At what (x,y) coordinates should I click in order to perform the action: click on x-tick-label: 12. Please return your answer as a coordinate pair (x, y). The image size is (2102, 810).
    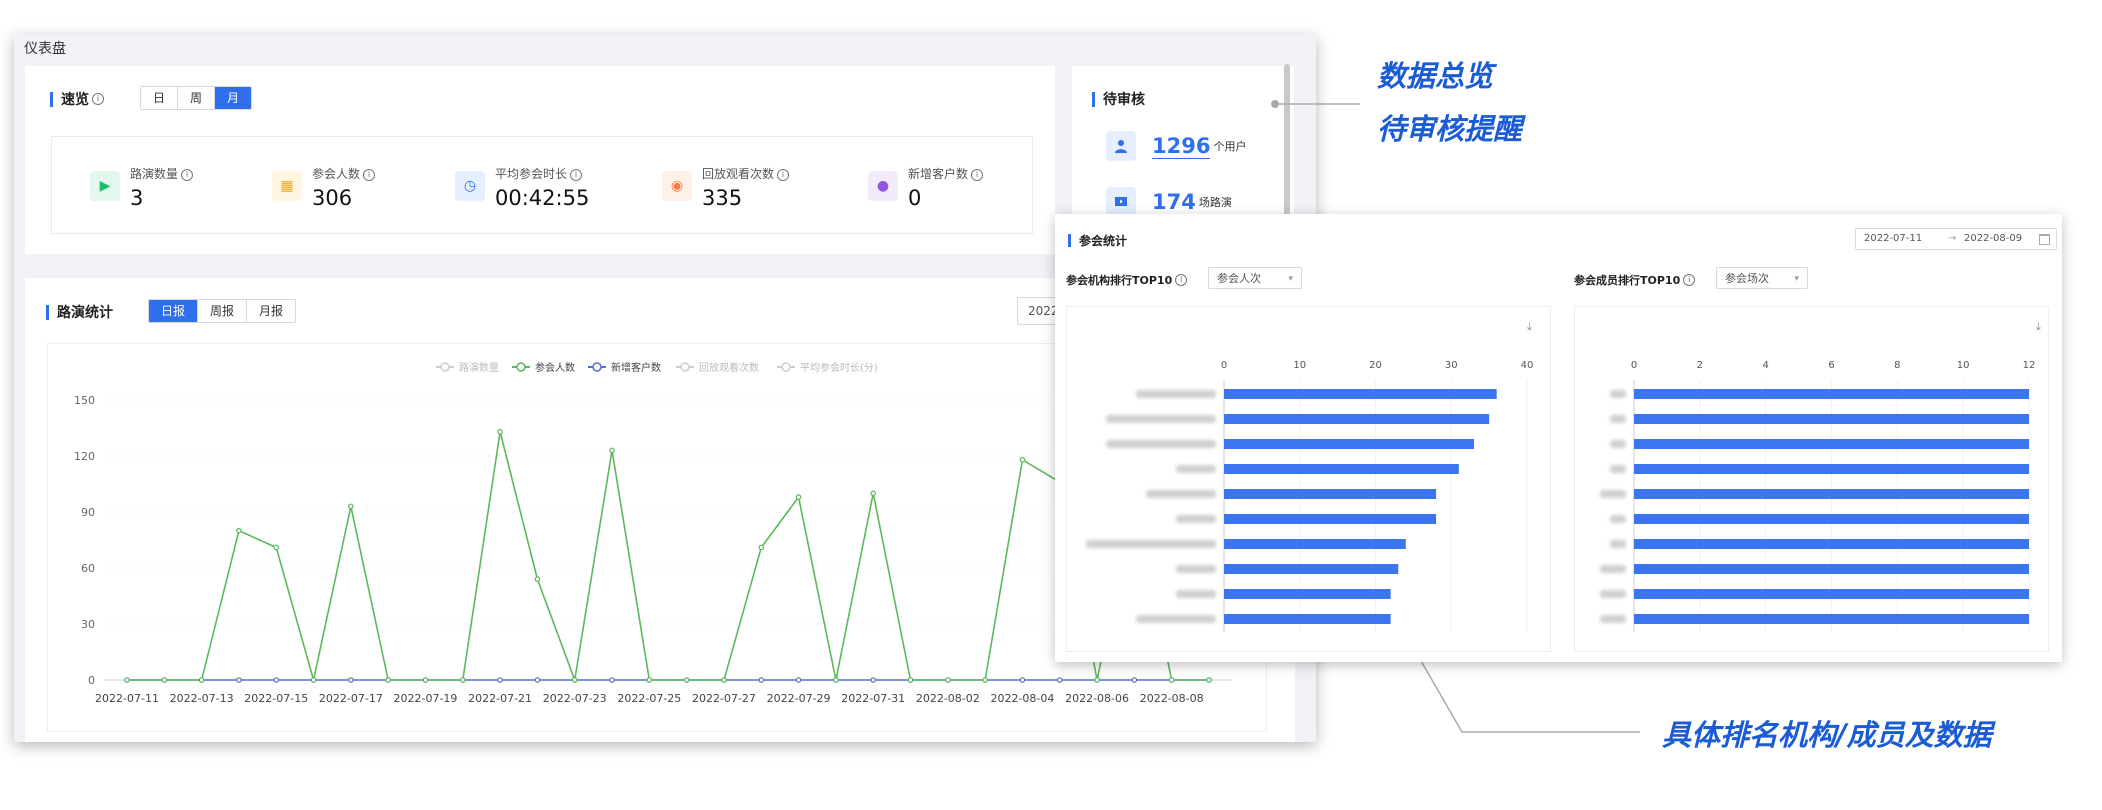
    Looking at the image, I should click on (2029, 365).